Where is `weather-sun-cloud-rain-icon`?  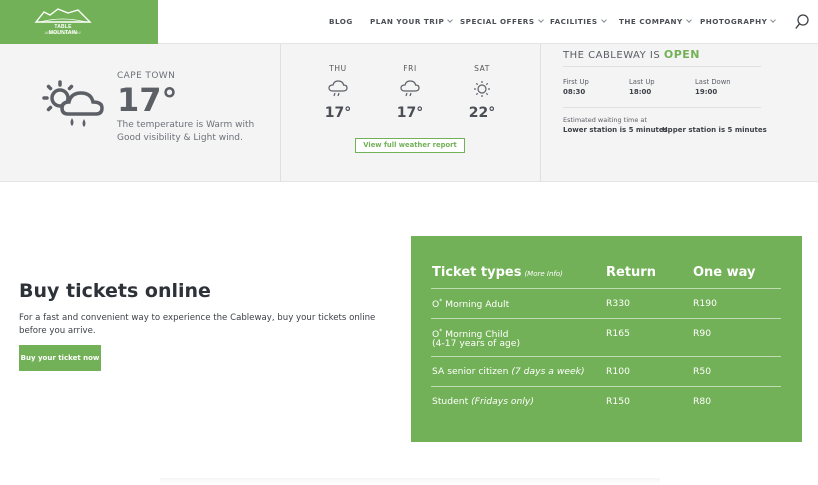
weather-sun-cloud-rain-icon is located at coordinates (73, 103).